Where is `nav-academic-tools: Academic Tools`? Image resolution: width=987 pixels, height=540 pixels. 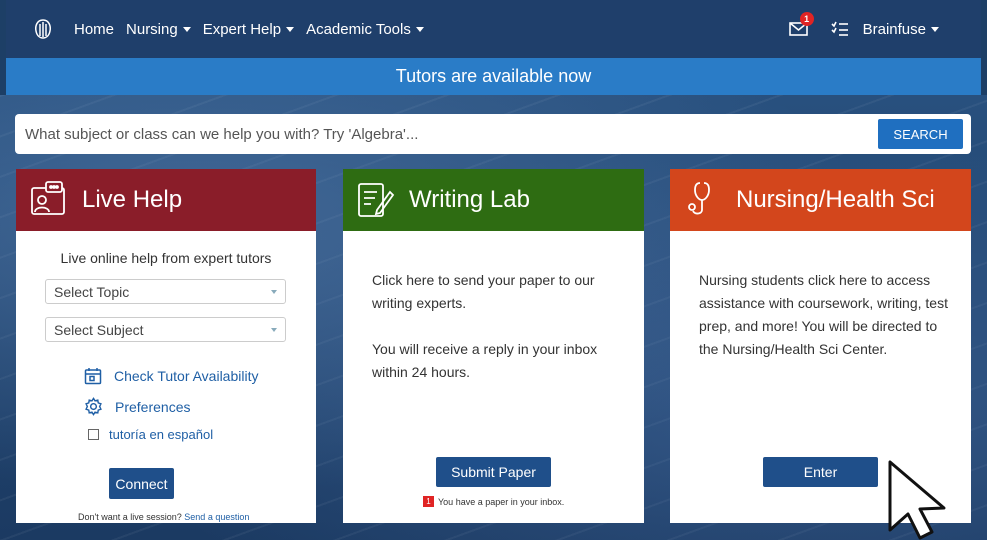
nav-academic-tools: Academic Tools is located at coordinates (365, 29).